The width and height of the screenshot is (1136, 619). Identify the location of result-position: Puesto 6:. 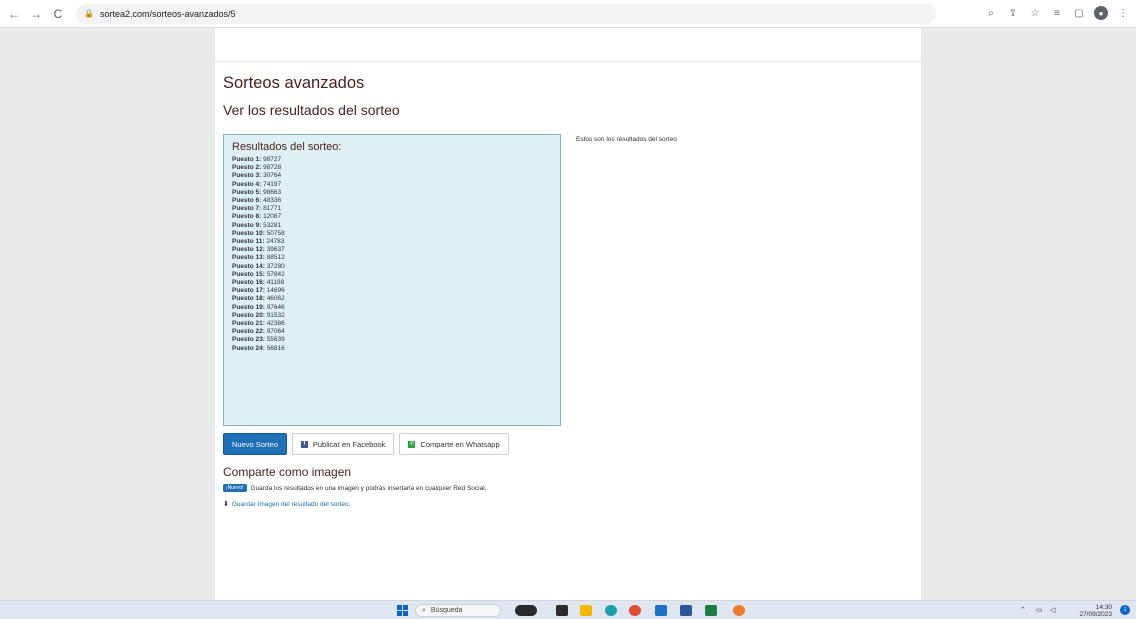
(247, 201).